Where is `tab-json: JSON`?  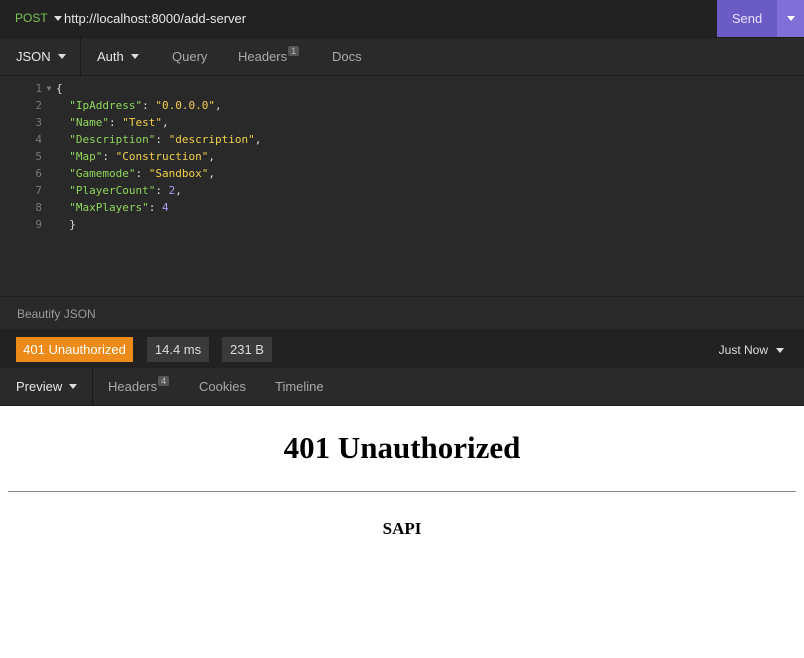 tab-json: JSON is located at coordinates (41, 56).